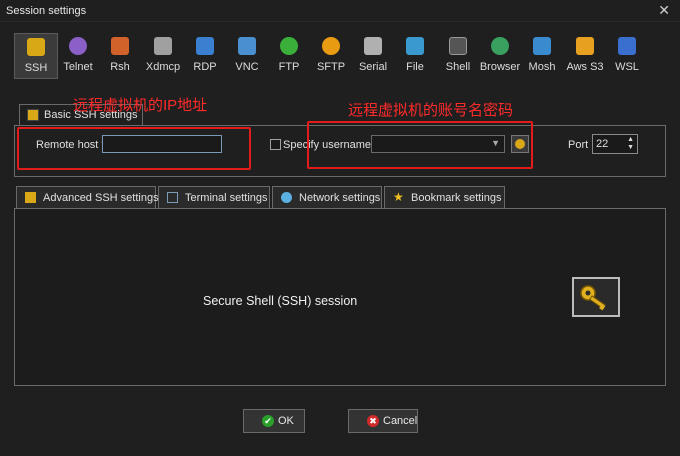 This screenshot has height=456, width=680. What do you see at coordinates (78, 67) in the screenshot?
I see `tool-label: Telnet` at bounding box center [78, 67].